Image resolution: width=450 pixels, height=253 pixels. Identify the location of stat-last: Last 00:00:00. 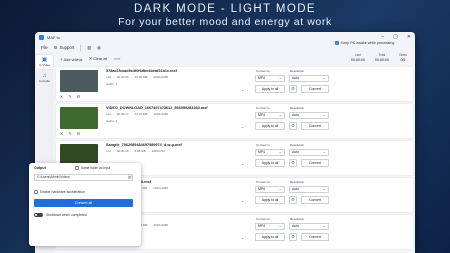
(358, 57).